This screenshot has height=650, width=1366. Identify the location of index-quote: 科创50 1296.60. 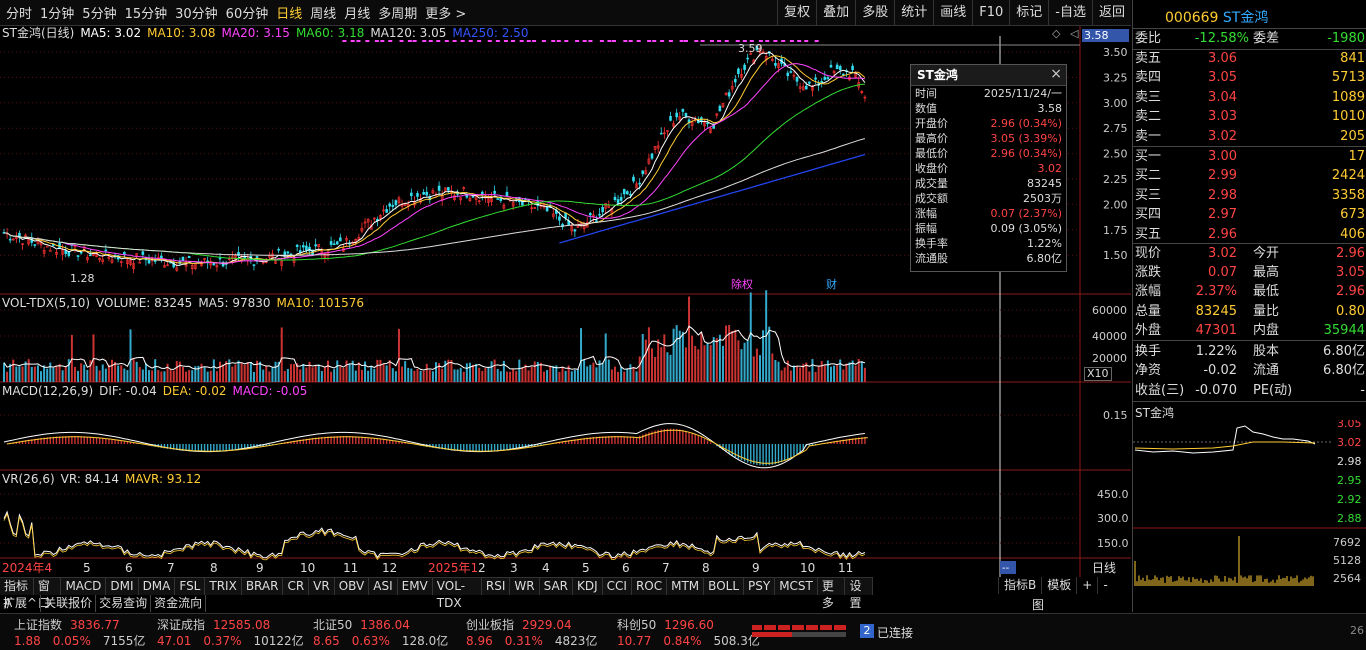
(665, 624).